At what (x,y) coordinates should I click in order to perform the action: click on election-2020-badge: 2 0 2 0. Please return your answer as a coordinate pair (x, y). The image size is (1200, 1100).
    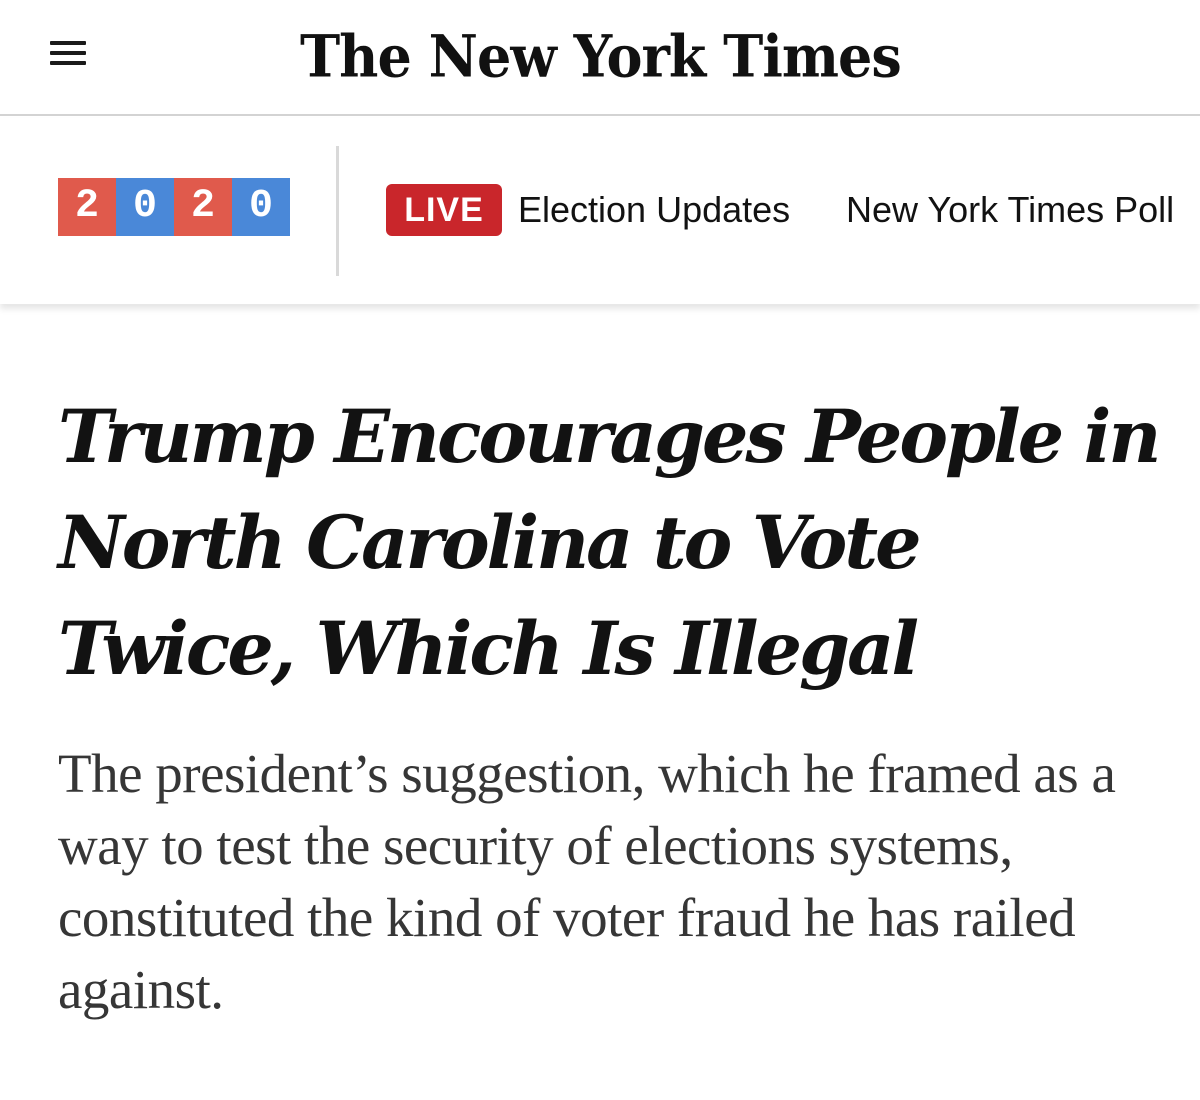
    Looking at the image, I should click on (174, 207).